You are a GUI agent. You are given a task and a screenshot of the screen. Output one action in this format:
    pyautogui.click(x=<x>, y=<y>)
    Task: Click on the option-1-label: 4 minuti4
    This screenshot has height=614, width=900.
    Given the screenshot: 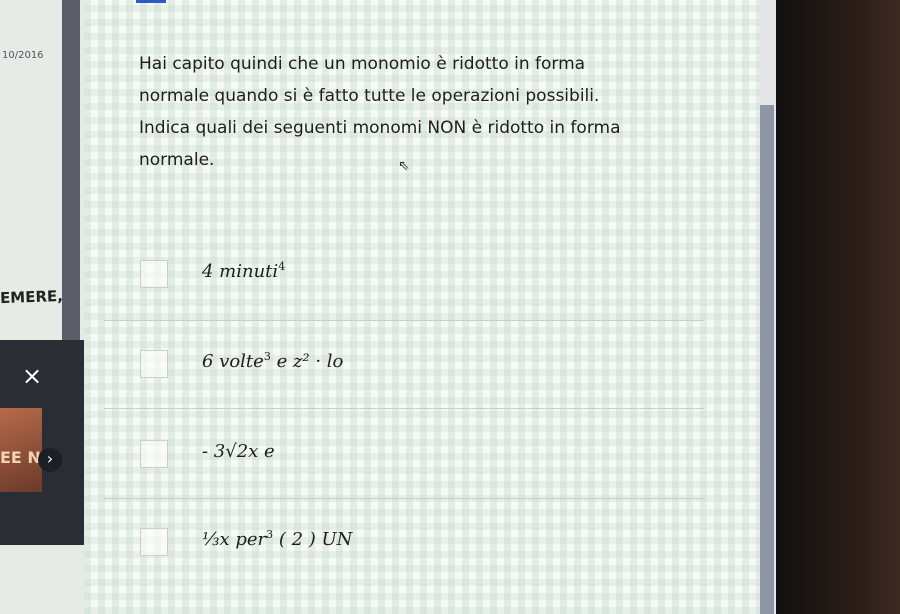 What is the action you would take?
    pyautogui.click(x=244, y=271)
    